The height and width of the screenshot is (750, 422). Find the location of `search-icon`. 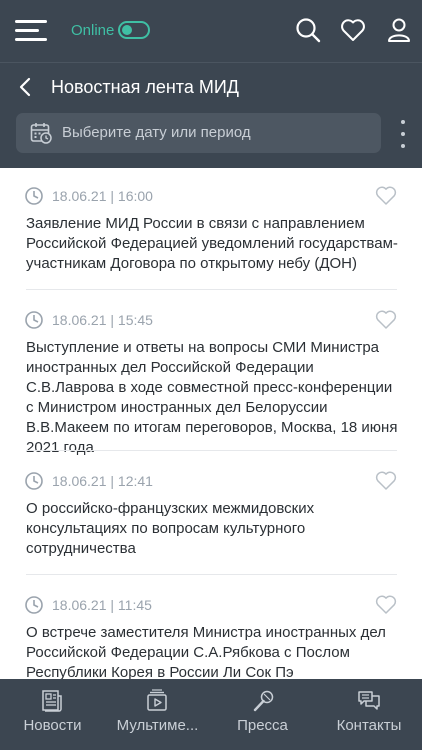

search-icon is located at coordinates (308, 30).